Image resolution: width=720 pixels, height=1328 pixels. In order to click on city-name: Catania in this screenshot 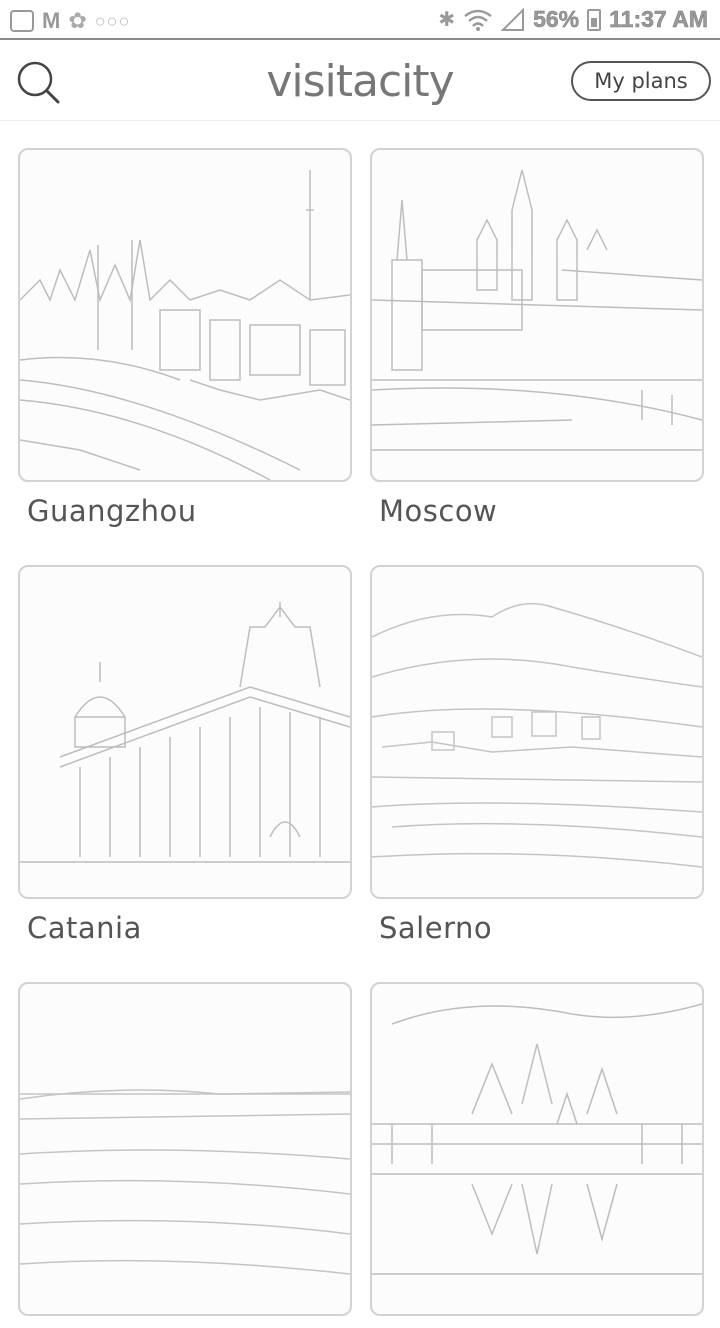, I will do `click(84, 928)`.